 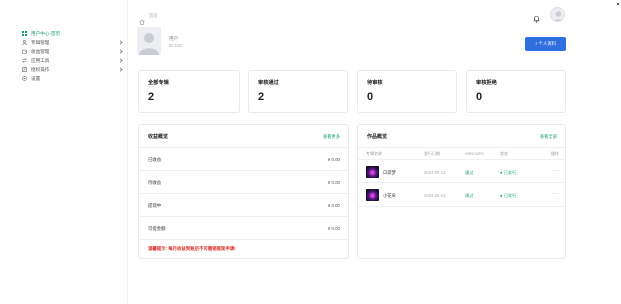 I want to click on album-name: 小花朵, so click(x=389, y=195).